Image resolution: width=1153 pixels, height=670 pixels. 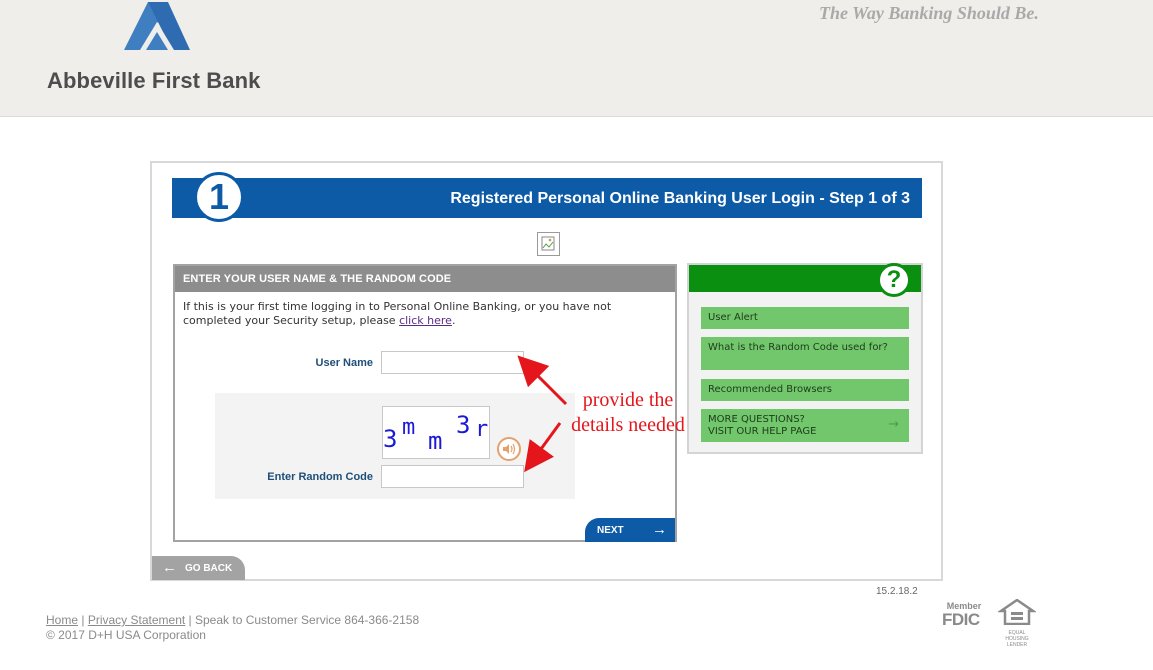 I want to click on equal-housing-lender-icon: EQUAL HOUSING LENDER, so click(x=1017, y=623).